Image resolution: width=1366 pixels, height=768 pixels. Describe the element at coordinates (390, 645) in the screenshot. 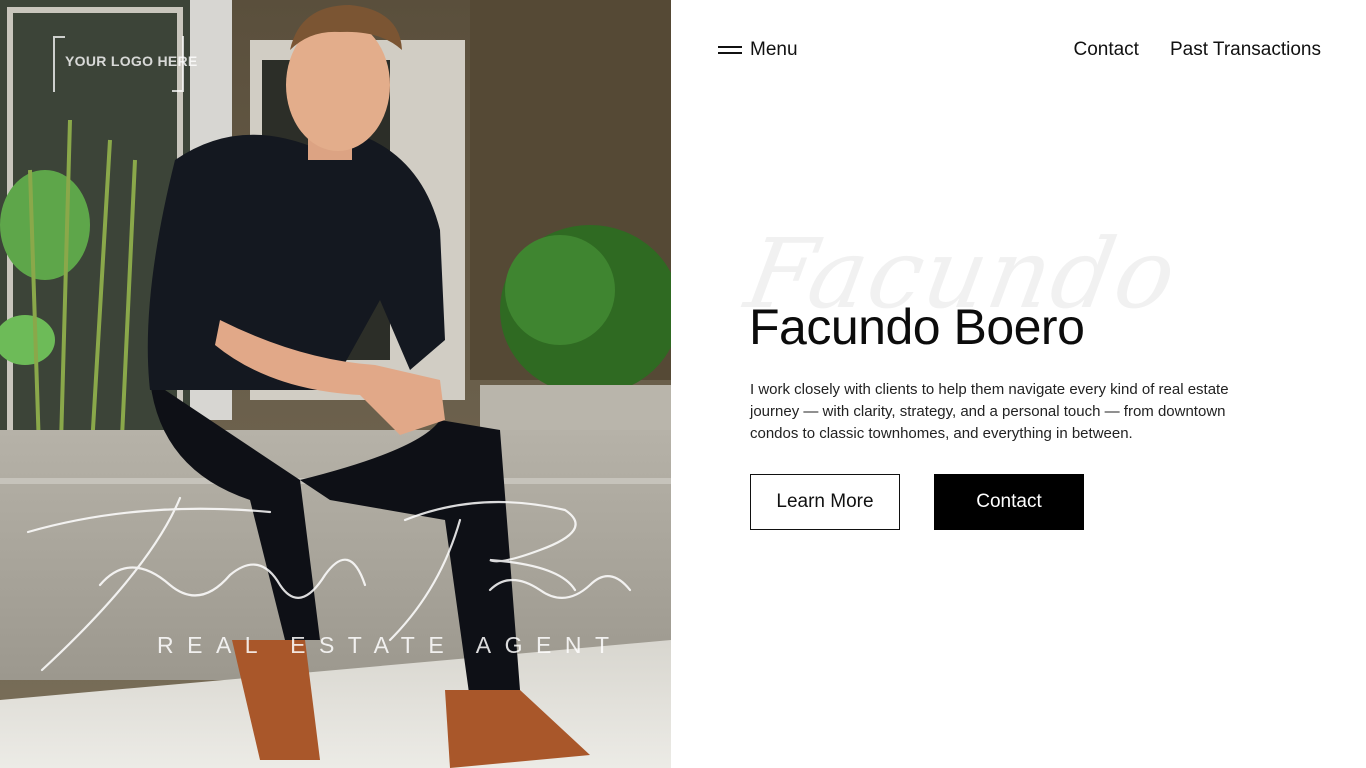

I see `tagline: REAL ESTATE AGENT` at that location.